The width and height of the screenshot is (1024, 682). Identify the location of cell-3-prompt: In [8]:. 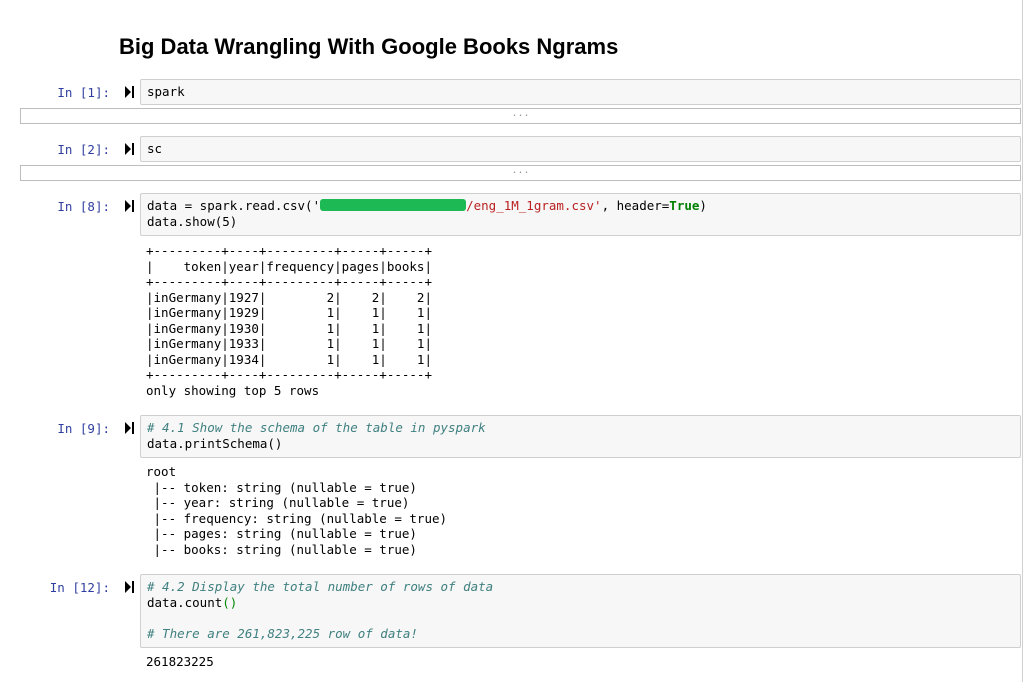
(83, 206).